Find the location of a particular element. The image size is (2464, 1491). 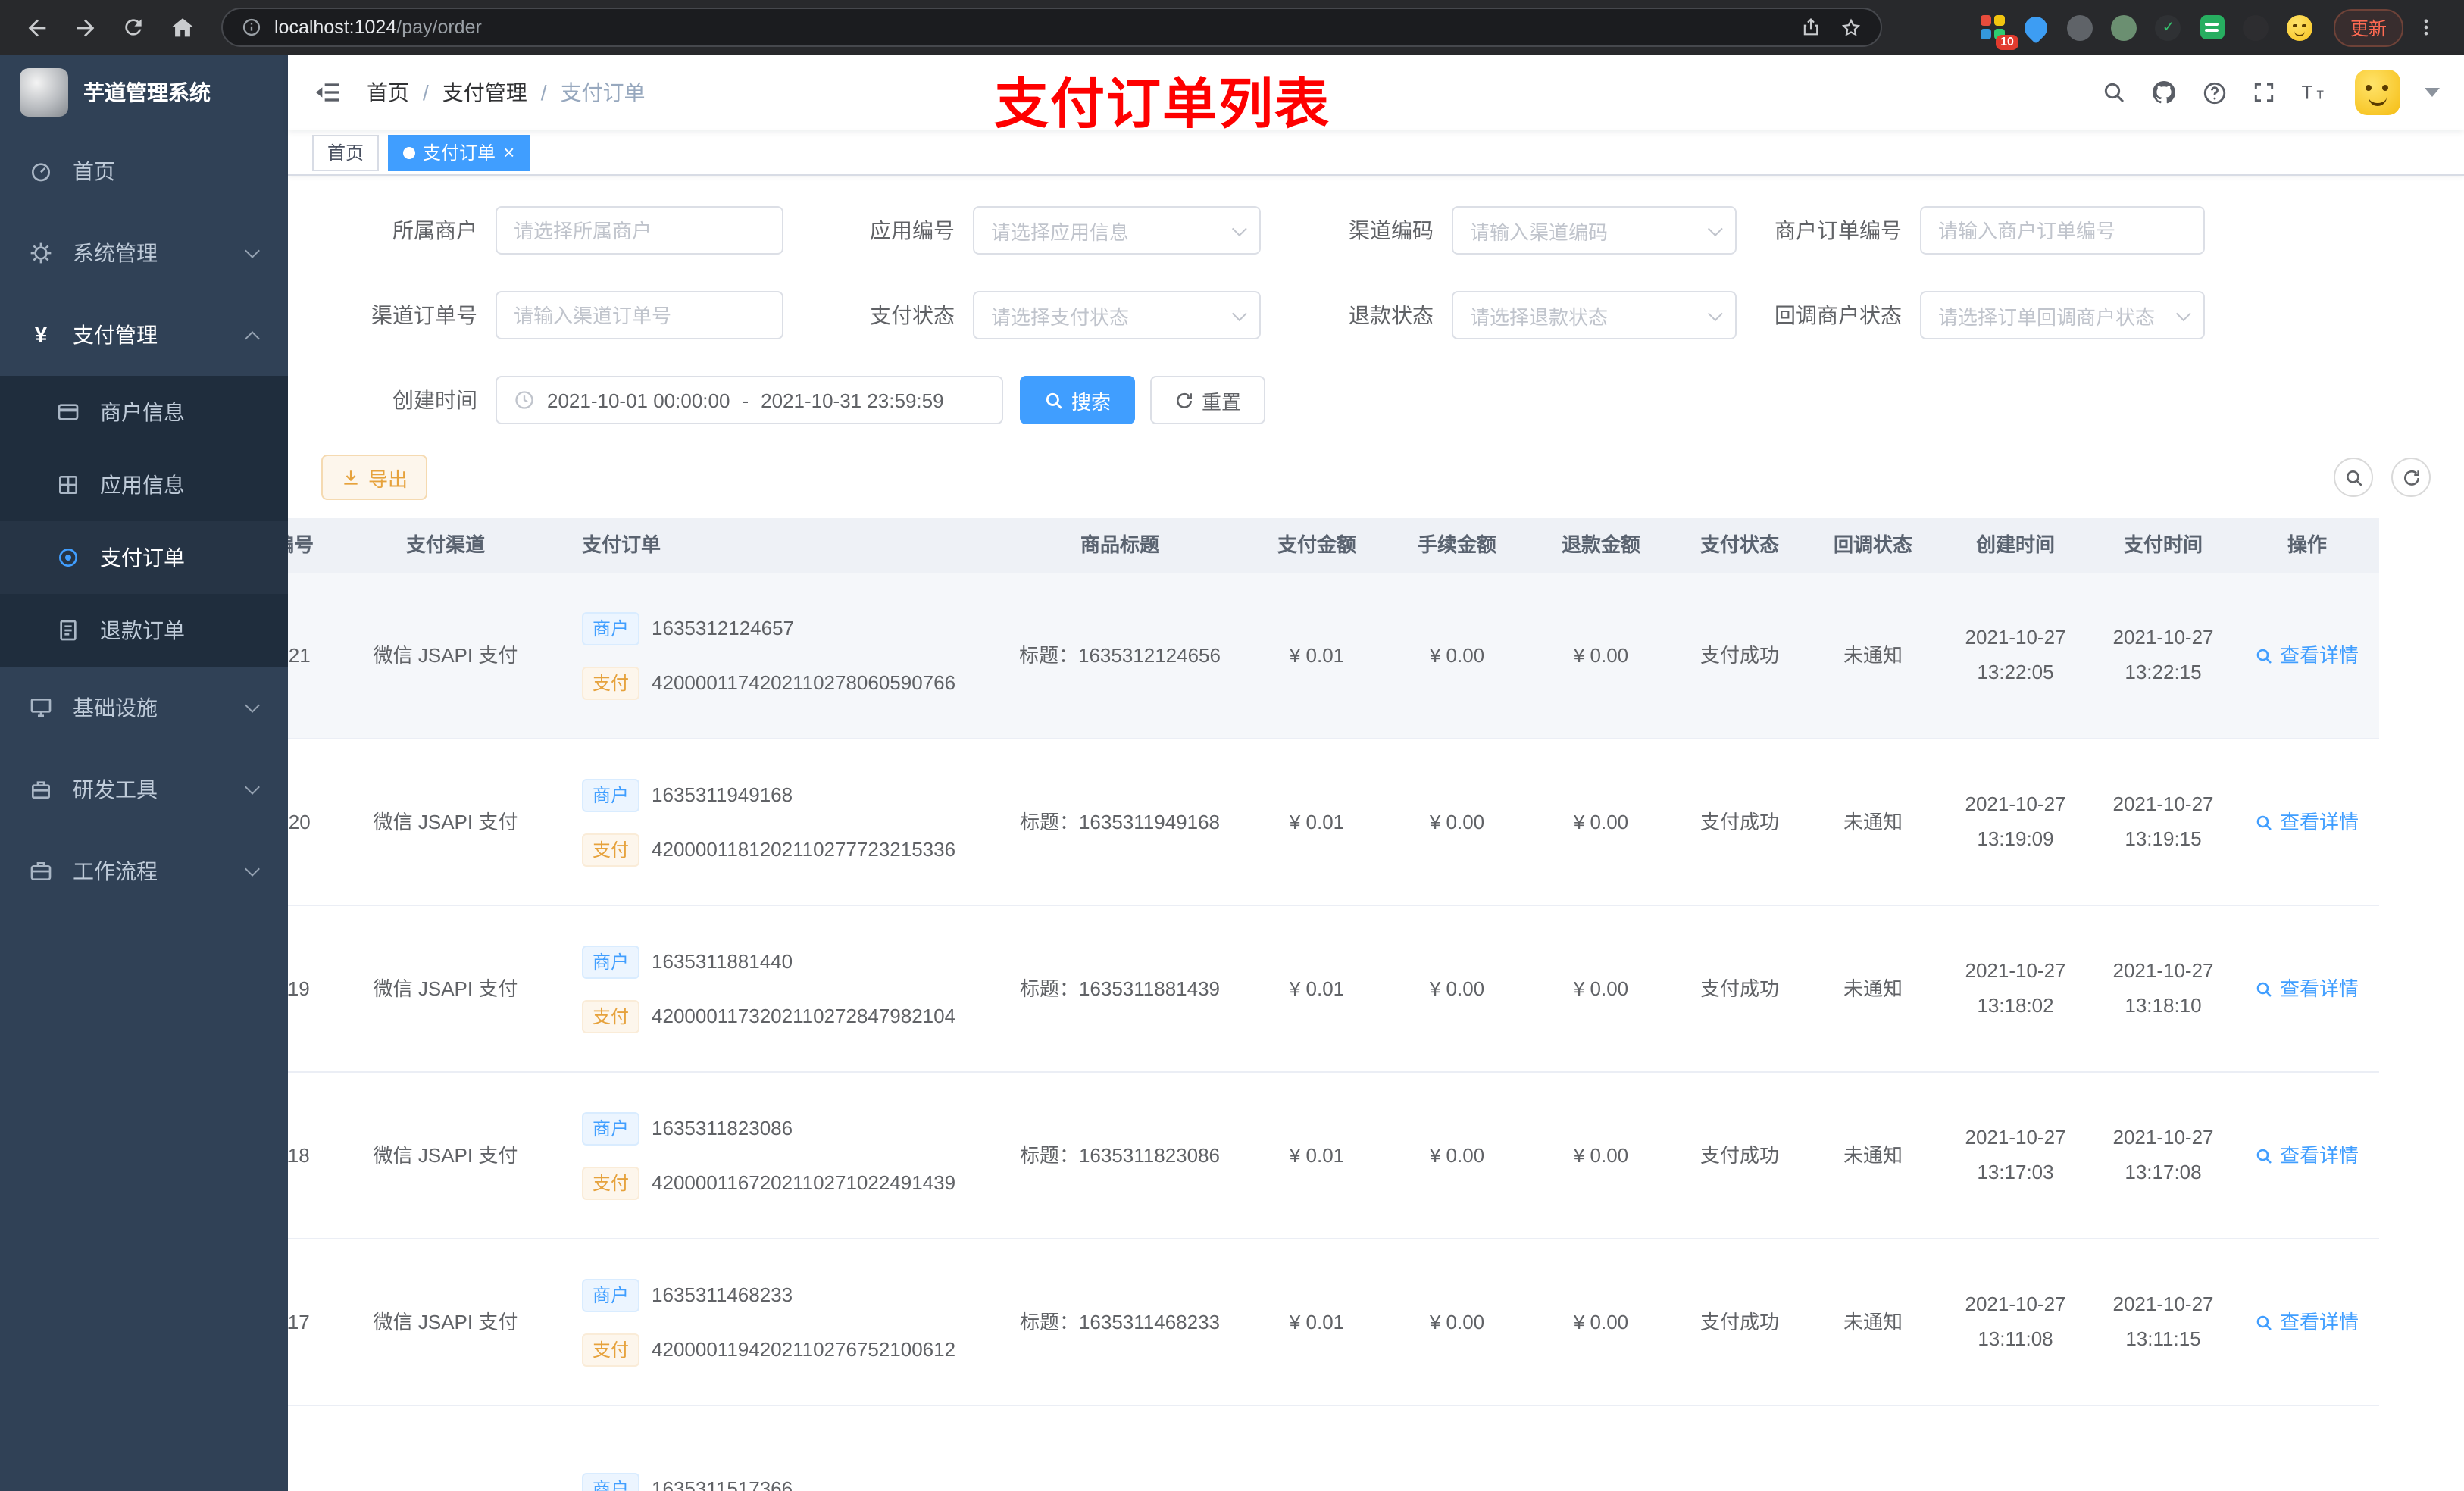

user-avatar is located at coordinates (2377, 92).